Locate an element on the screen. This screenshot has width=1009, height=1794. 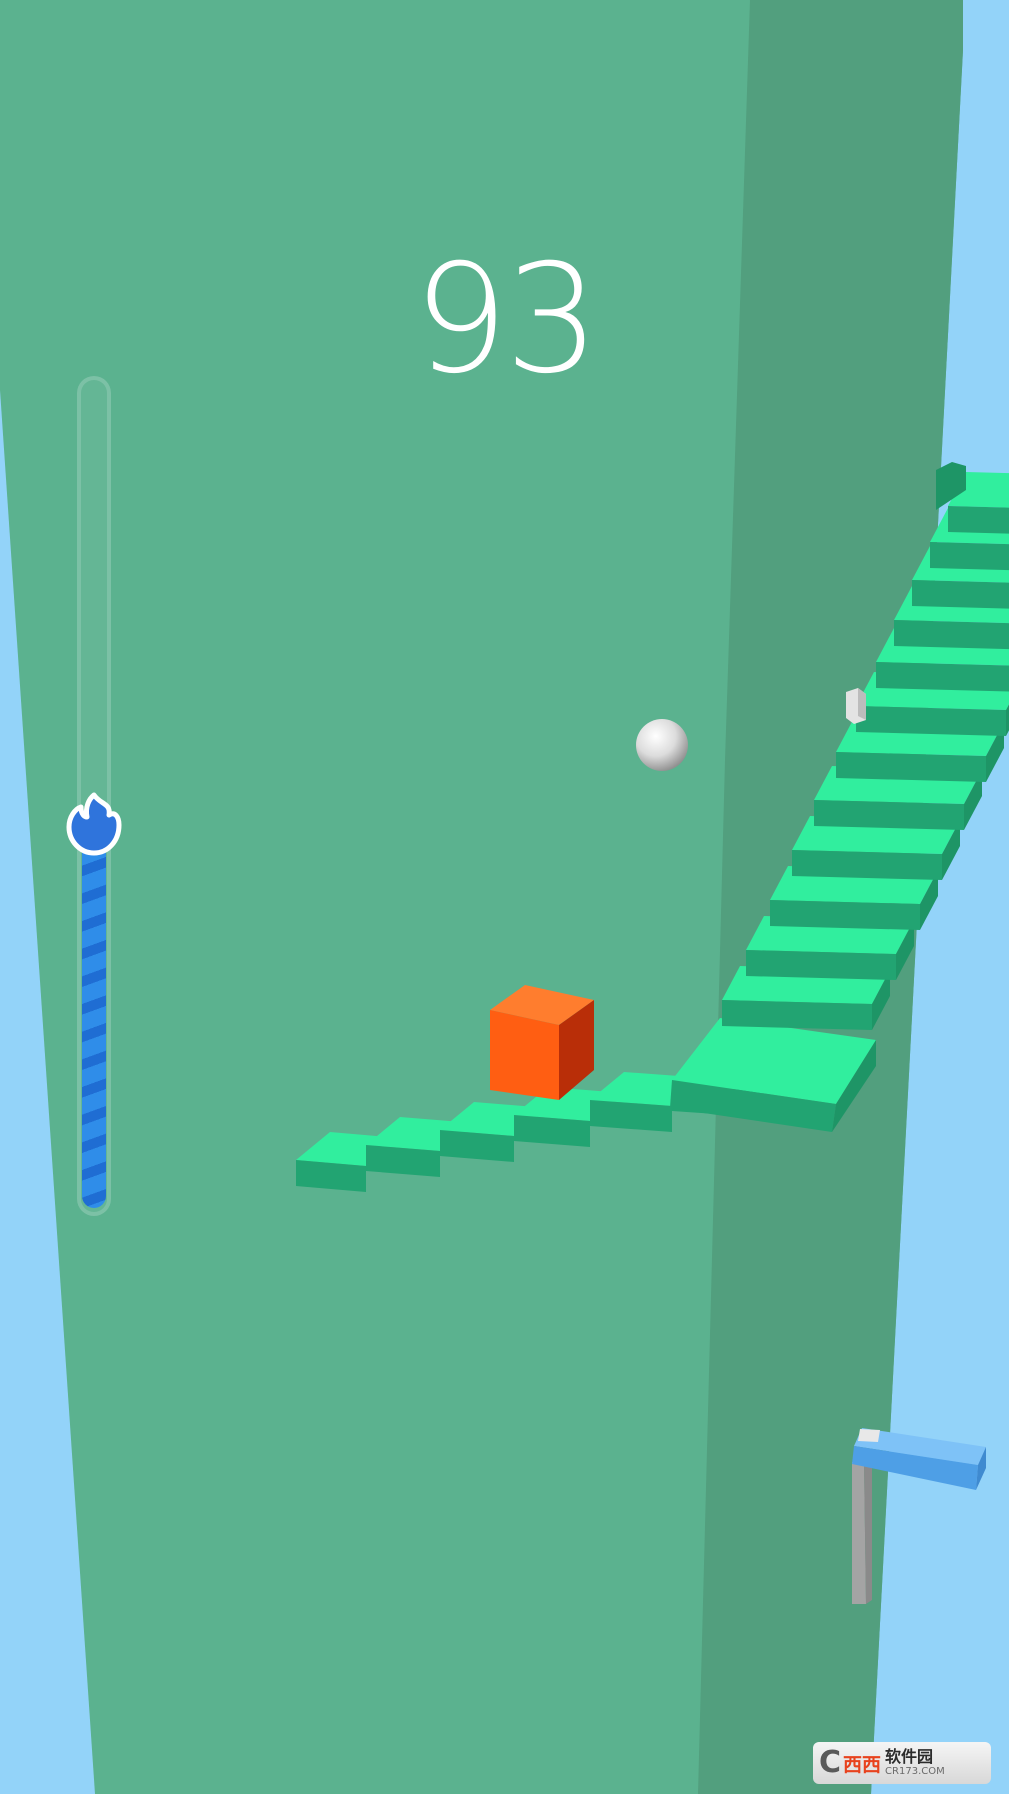
cube-front is located at coordinates (524, 1055).